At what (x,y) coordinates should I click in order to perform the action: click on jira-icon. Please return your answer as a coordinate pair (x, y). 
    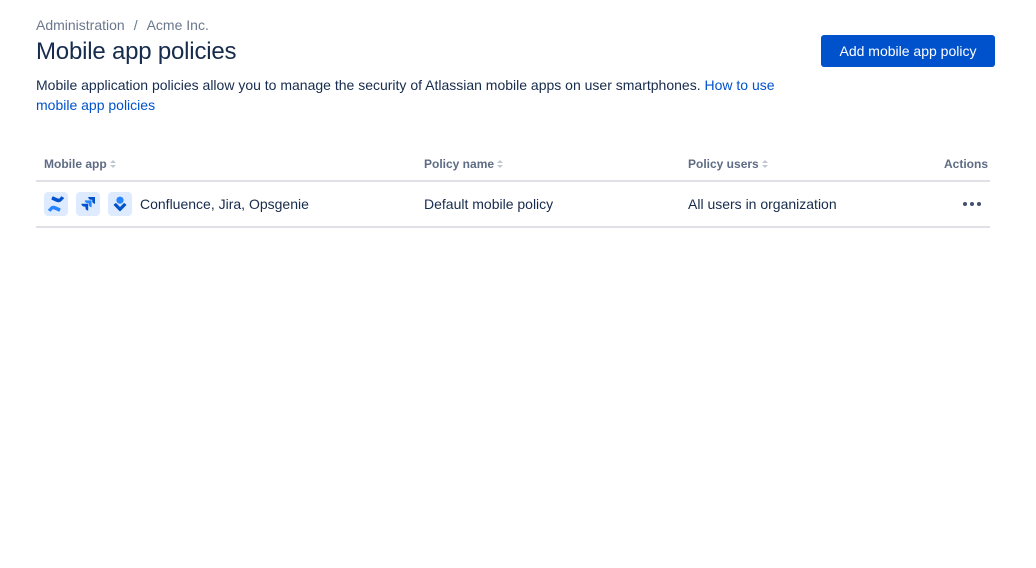
    Looking at the image, I should click on (88, 204).